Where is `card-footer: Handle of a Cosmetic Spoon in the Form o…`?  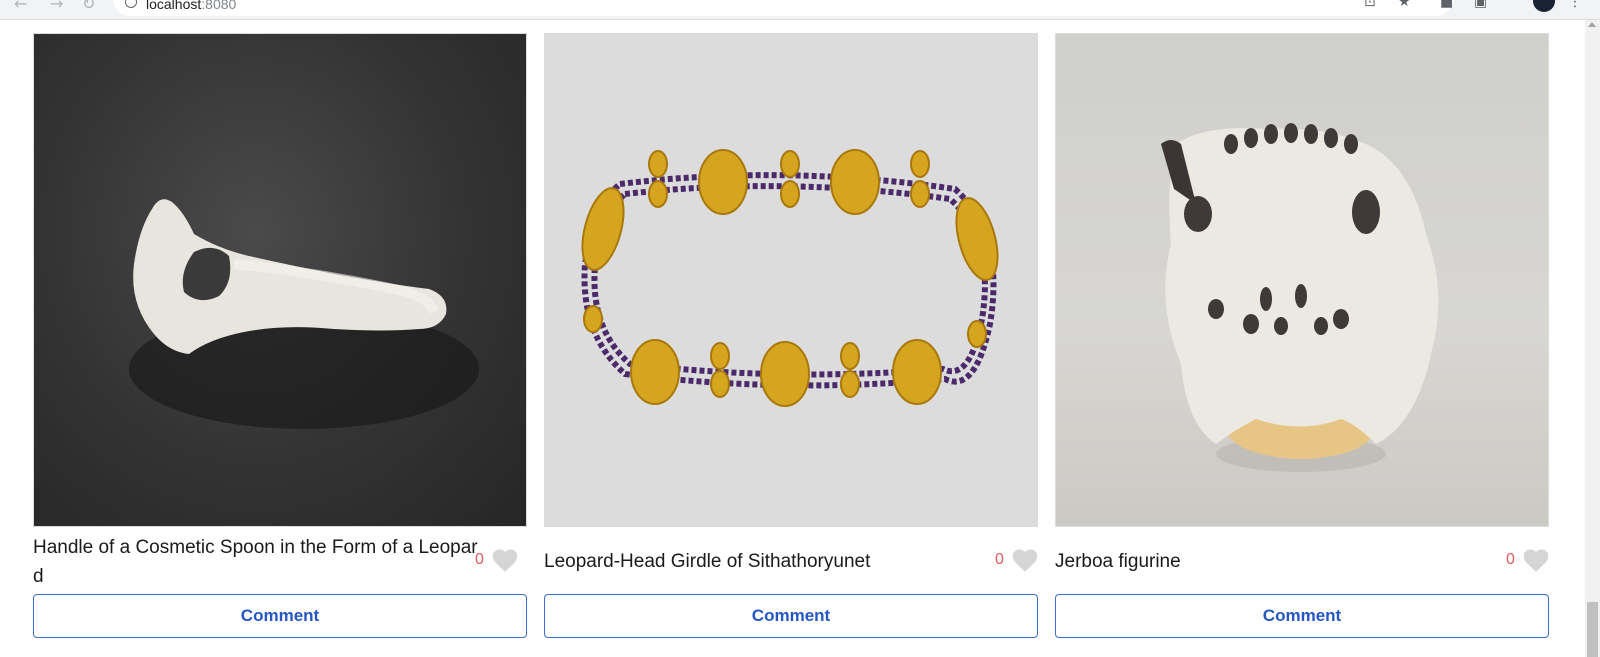
card-footer: Handle of a Cosmetic Spoon in the Form o… is located at coordinates (280, 560).